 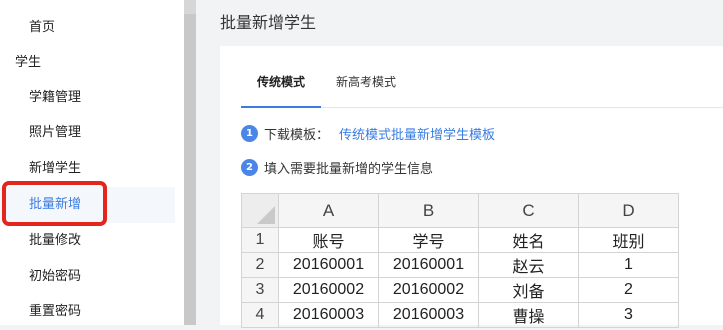 What do you see at coordinates (260, 265) in the screenshot?
I see `row-number: 2` at bounding box center [260, 265].